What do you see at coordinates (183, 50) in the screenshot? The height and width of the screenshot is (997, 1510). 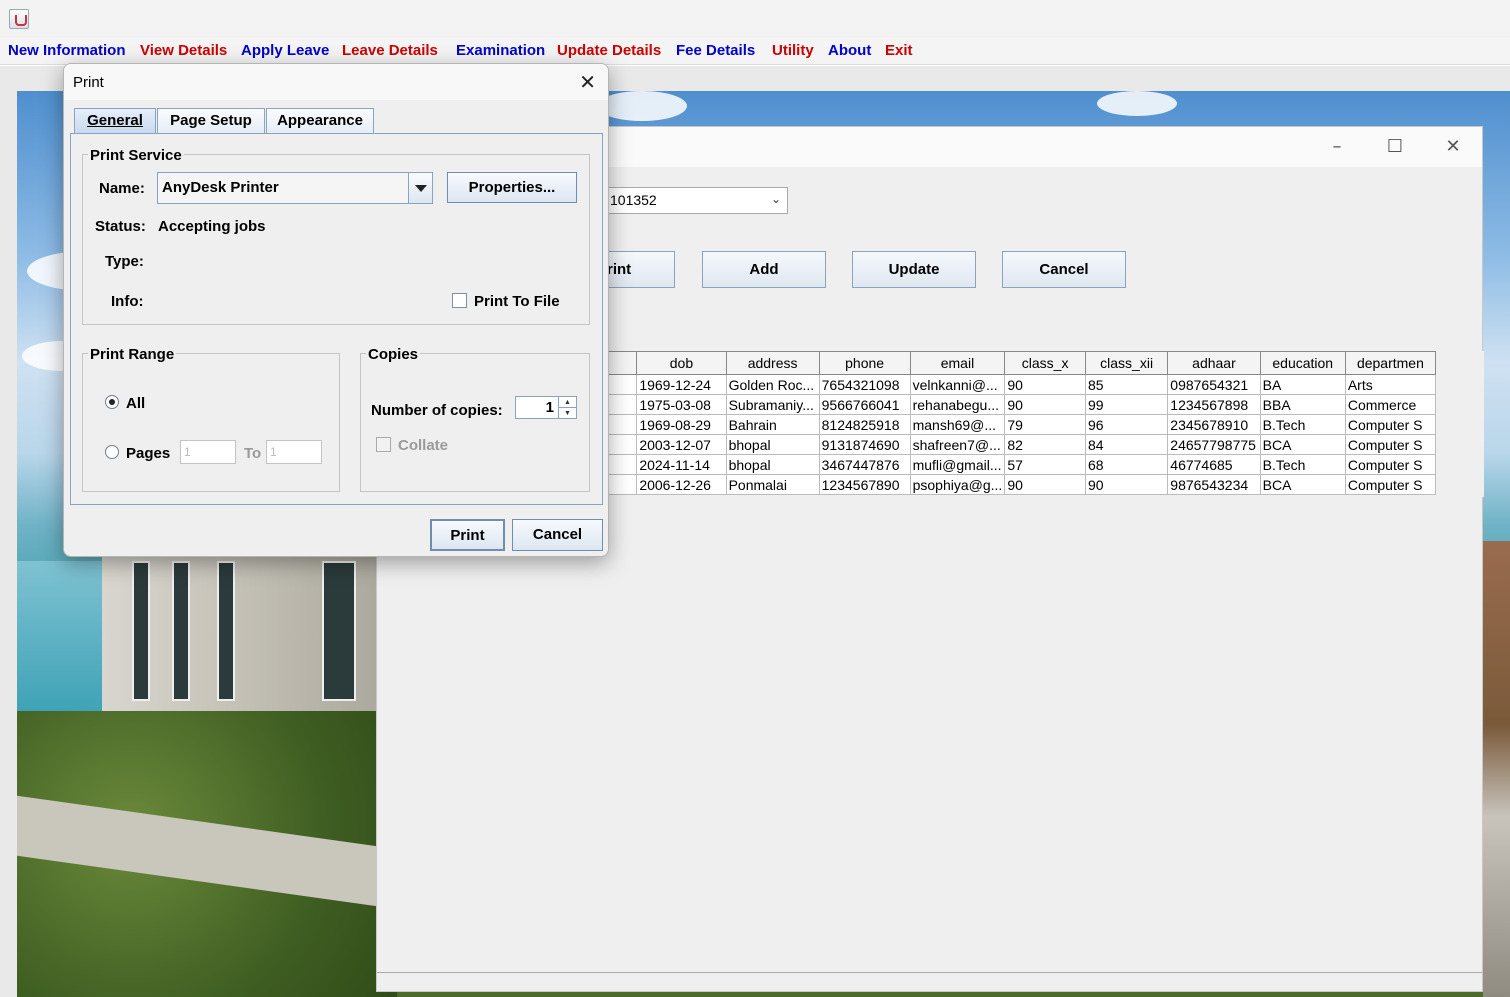 I see `menu-view-details: View Details` at bounding box center [183, 50].